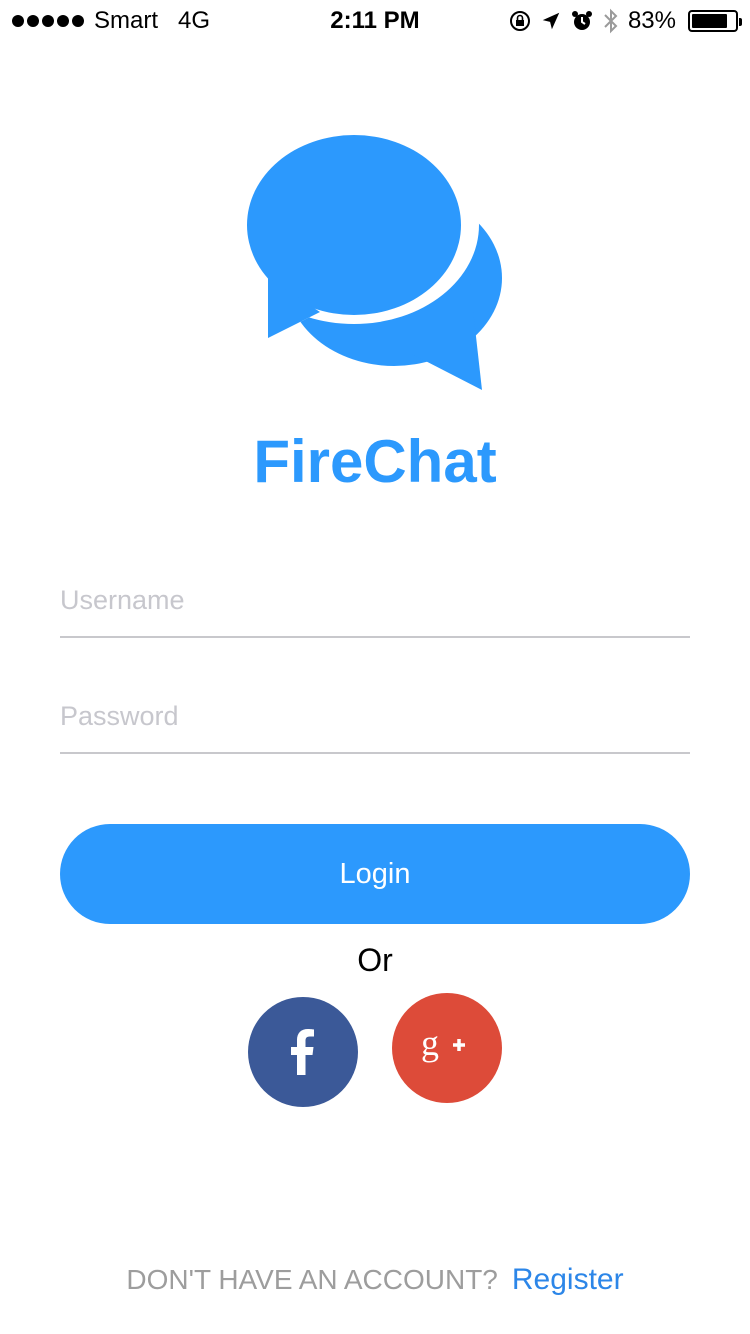 The height and width of the screenshot is (1334, 750). What do you see at coordinates (375, 461) in the screenshot?
I see `app-title: FireChat` at bounding box center [375, 461].